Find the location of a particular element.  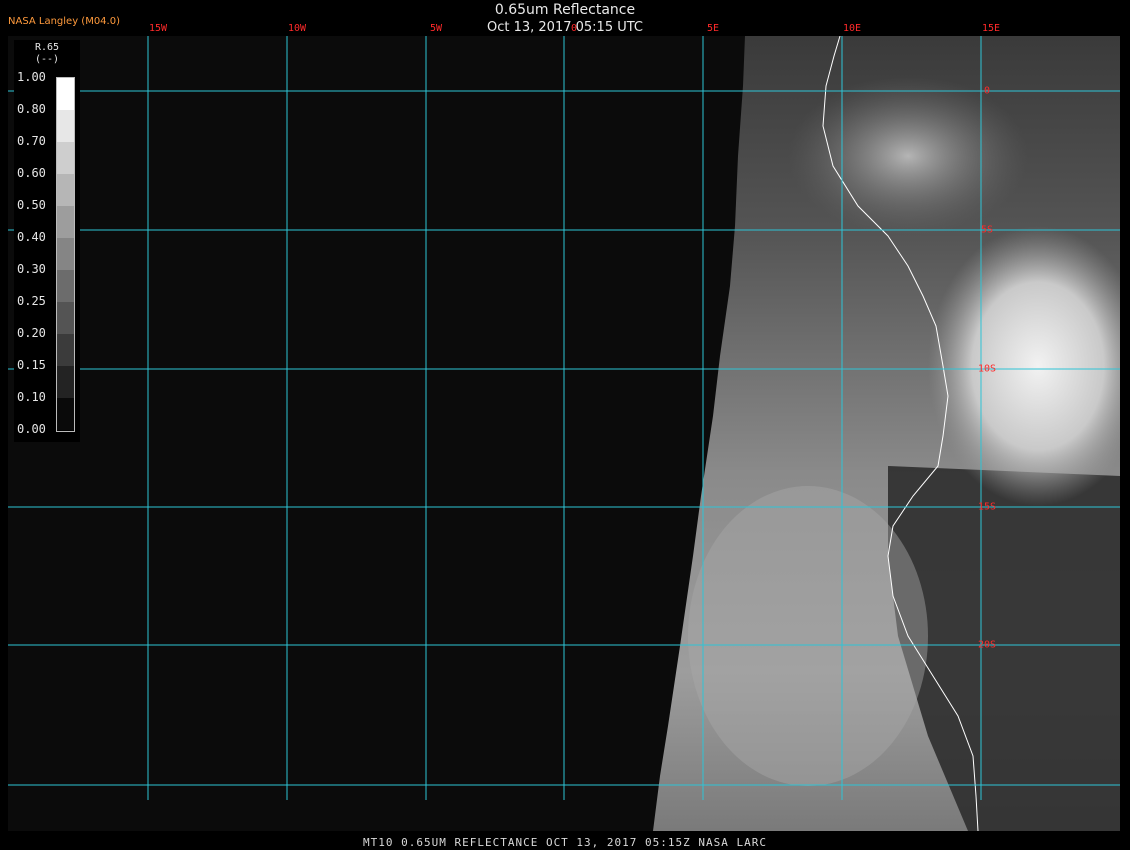

latitude-label: 10S is located at coordinates (987, 369).